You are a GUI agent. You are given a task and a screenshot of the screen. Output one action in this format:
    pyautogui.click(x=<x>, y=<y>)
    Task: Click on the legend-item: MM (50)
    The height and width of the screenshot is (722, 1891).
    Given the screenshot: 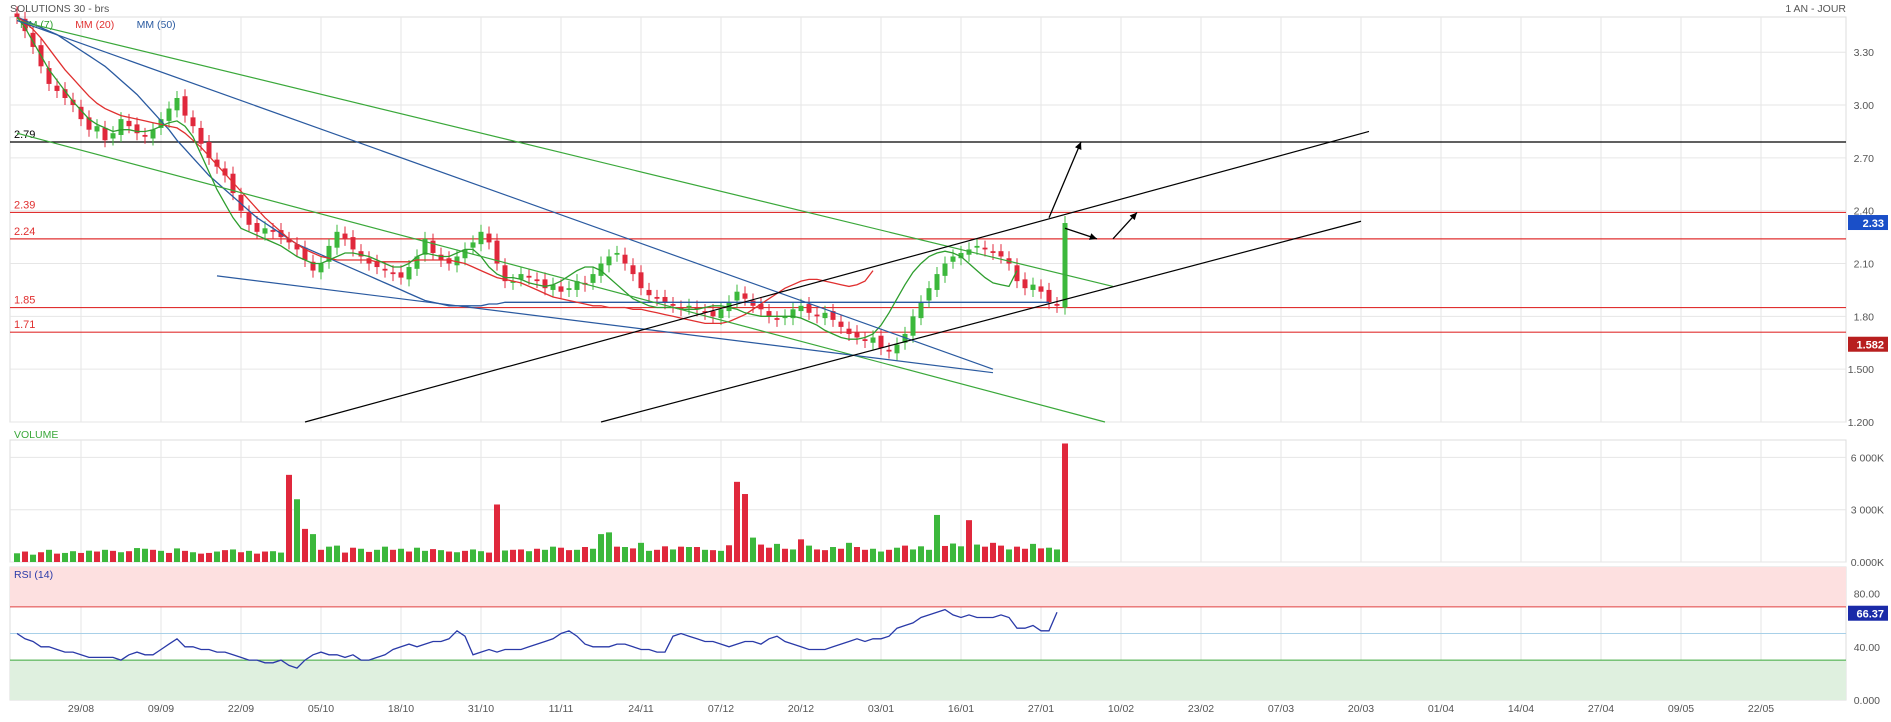 What is the action you would take?
    pyautogui.click(x=156, y=25)
    